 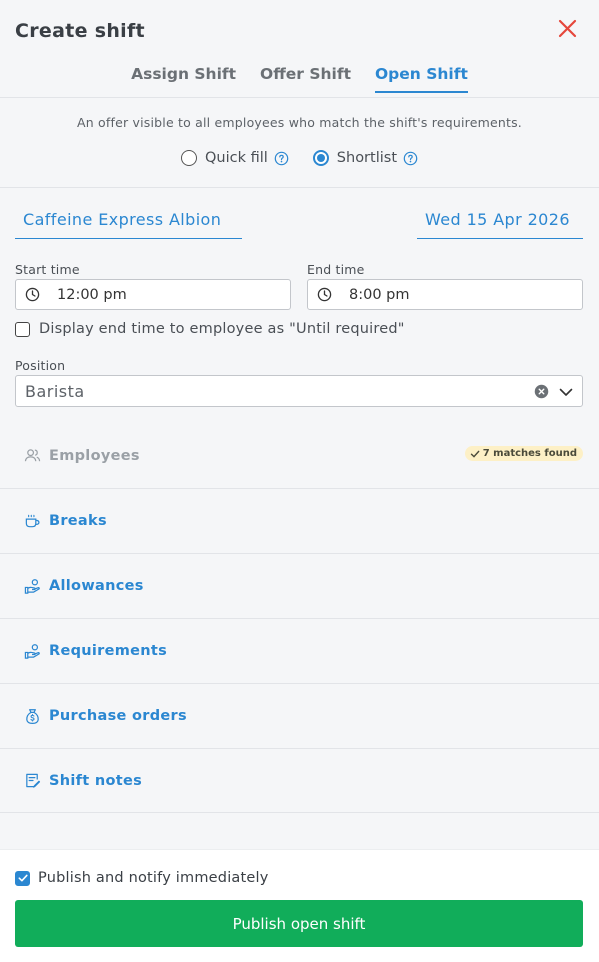 What do you see at coordinates (80, 31) in the screenshot?
I see `dialog-title: Create shift` at bounding box center [80, 31].